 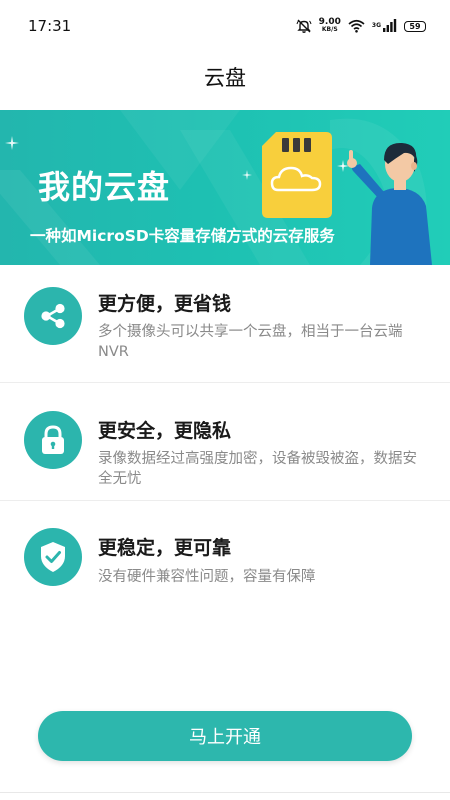 I want to click on person-illustration, so click(x=389, y=203).